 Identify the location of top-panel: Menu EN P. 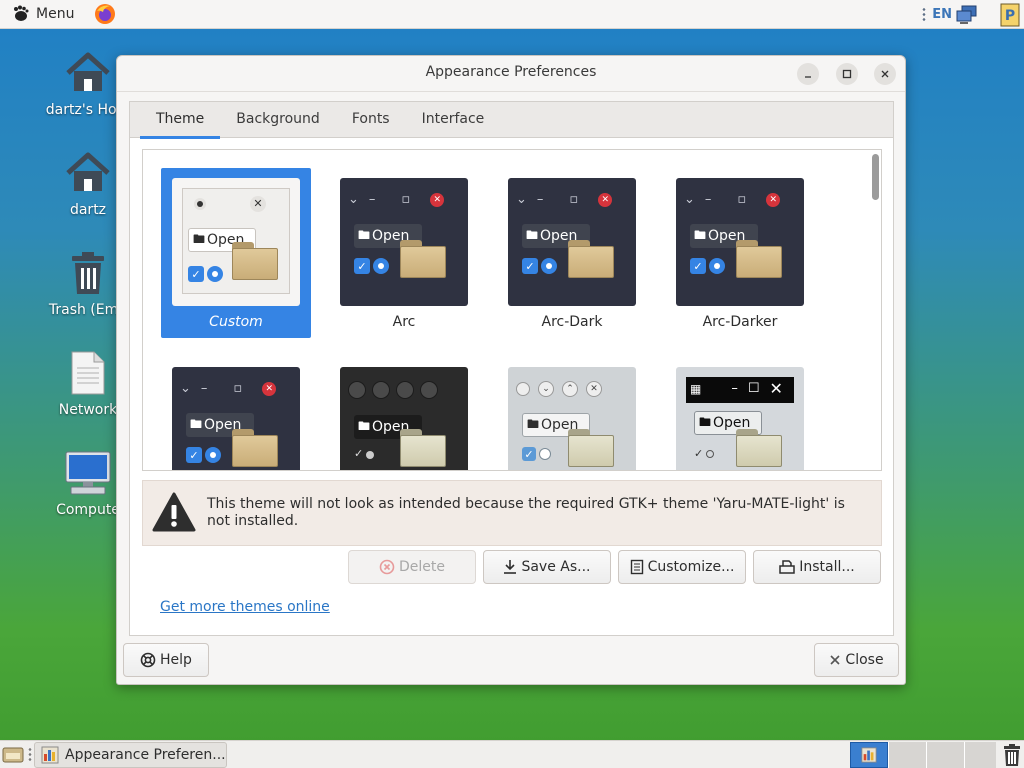
(512, 14).